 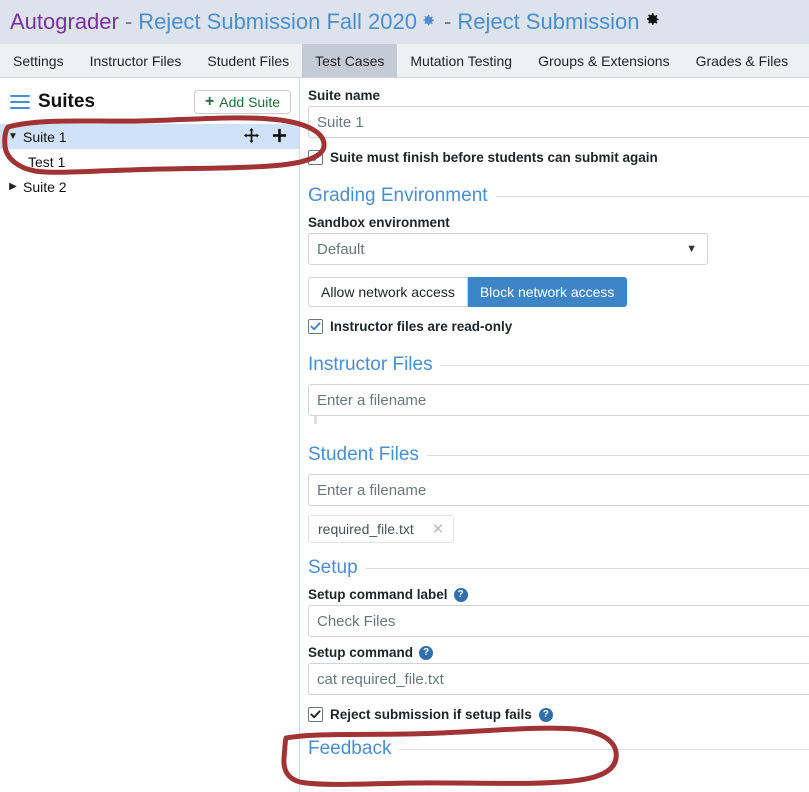 I want to click on suites-tree: ▼ Suite 1 Test 1 ▶ Suite 2, so click(x=149, y=161).